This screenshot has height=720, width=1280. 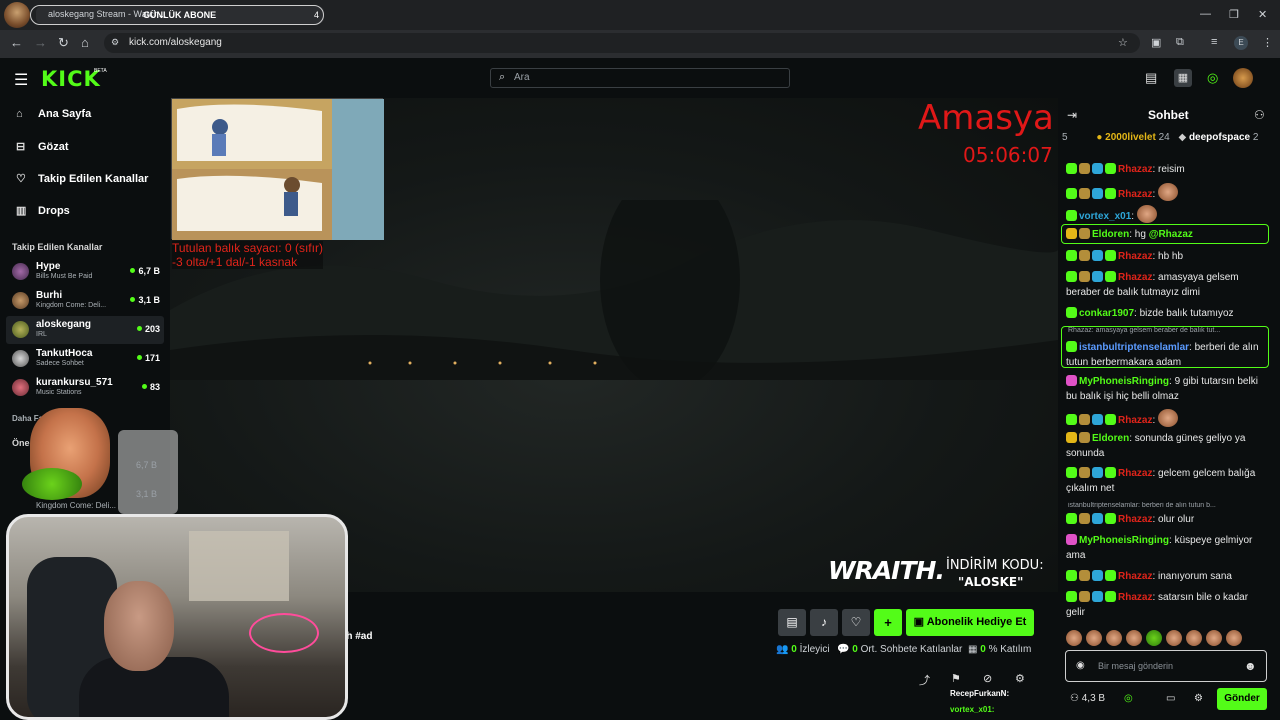 I want to click on channel-item-tankuthoca: TankutHoca Sadece Sohbet 171, so click(x=85, y=359).